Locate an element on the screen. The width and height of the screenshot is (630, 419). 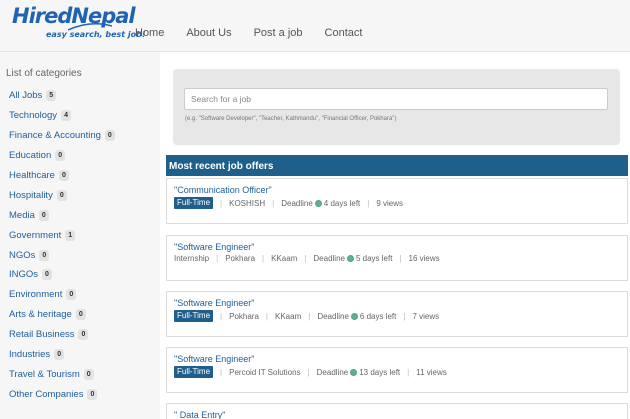
category-label: All Jobs is located at coordinates (26, 96).